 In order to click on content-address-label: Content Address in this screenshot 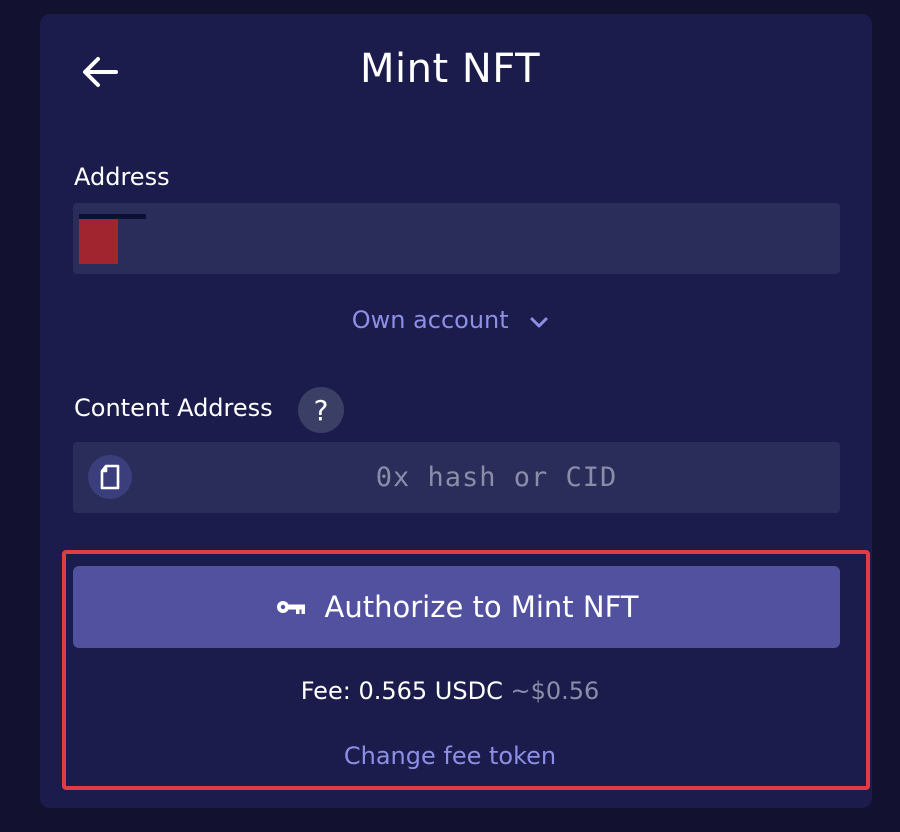, I will do `click(173, 408)`.